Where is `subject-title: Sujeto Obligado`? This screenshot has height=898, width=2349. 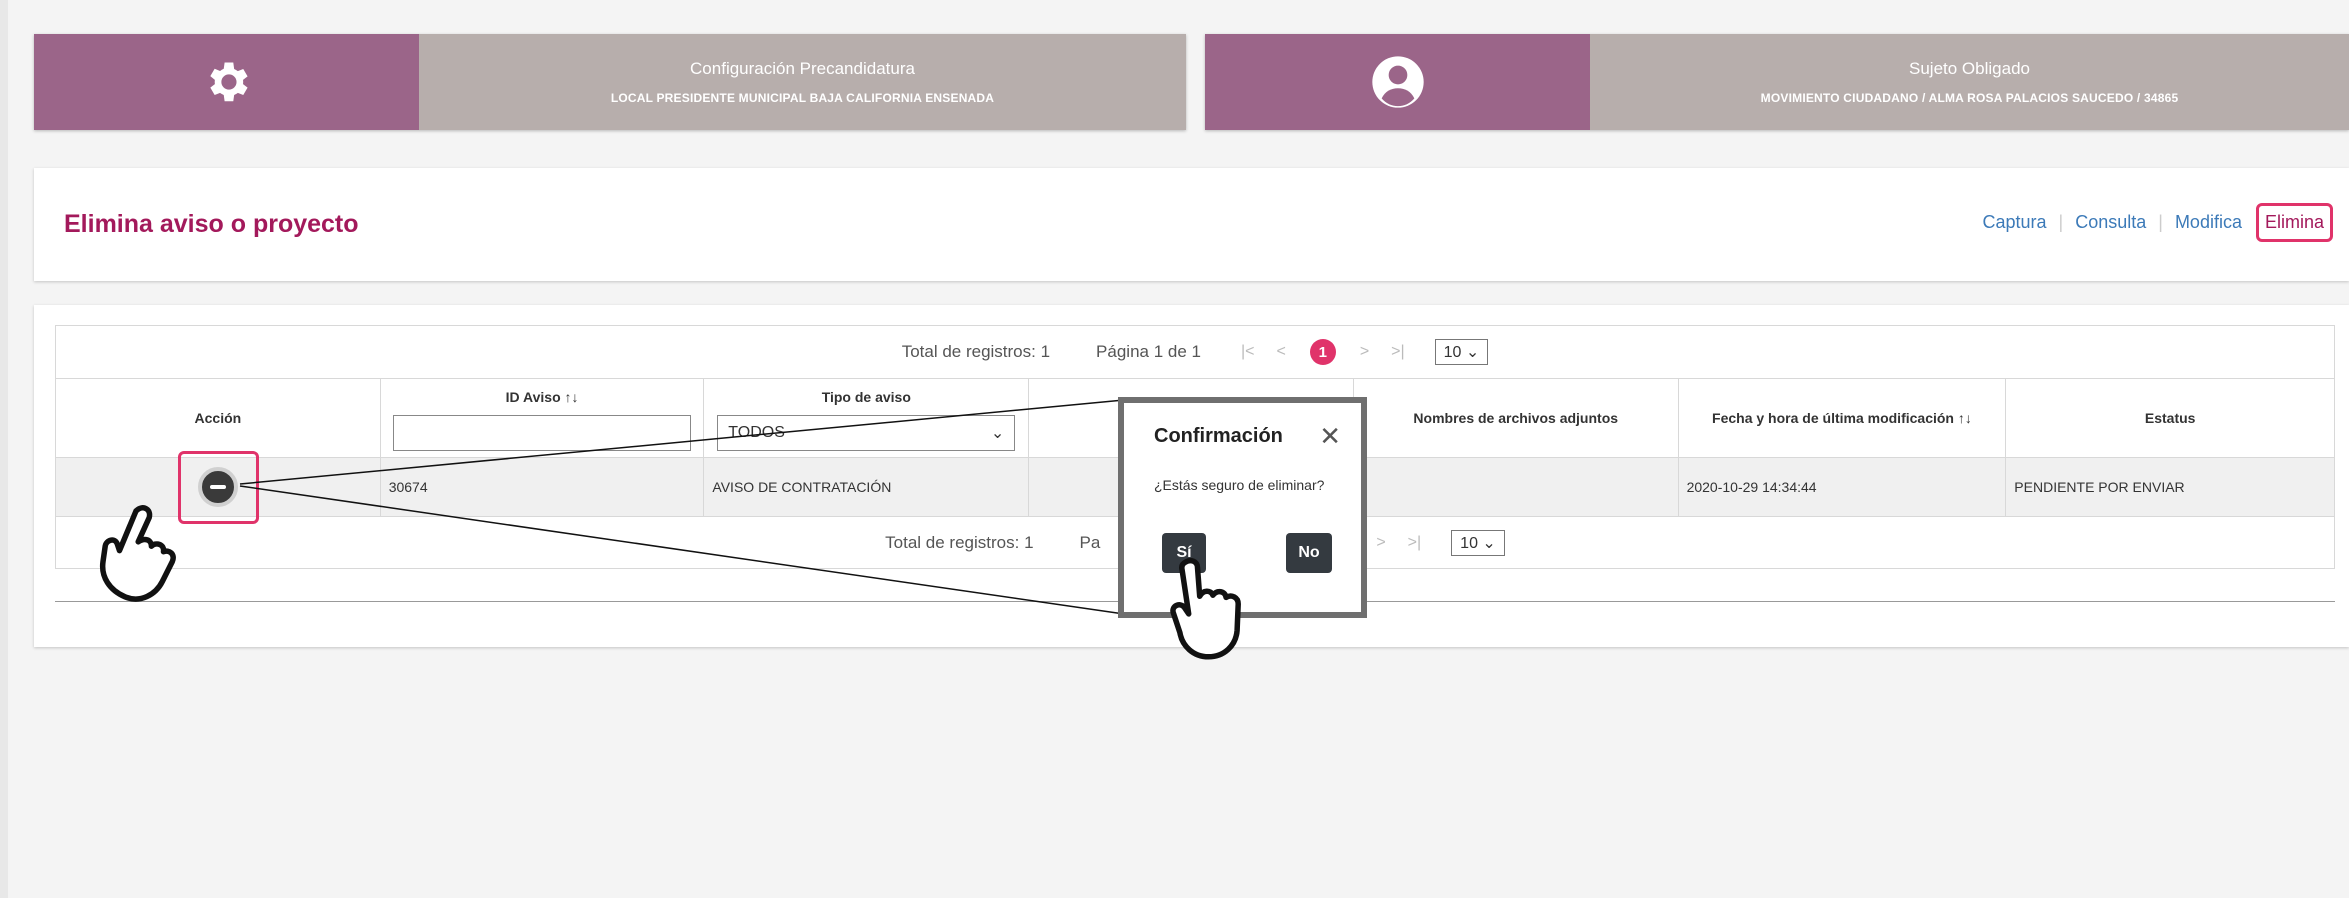
subject-title: Sujeto Obligado is located at coordinates (1969, 68).